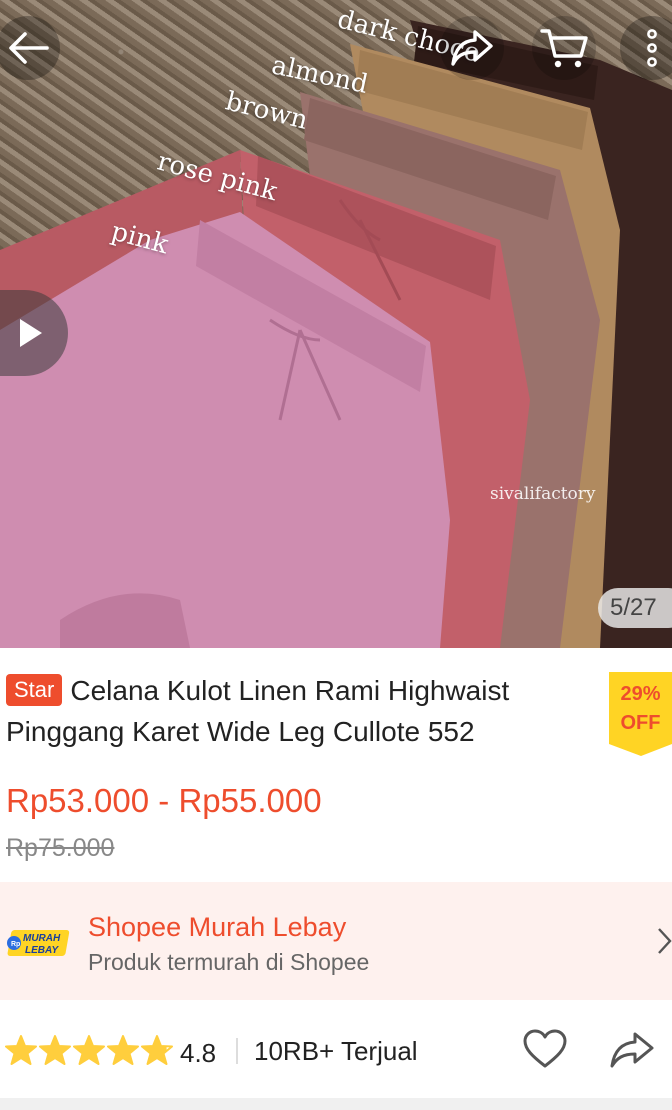  Describe the element at coordinates (652, 48) in the screenshot. I see `more-vertical-icon` at that location.